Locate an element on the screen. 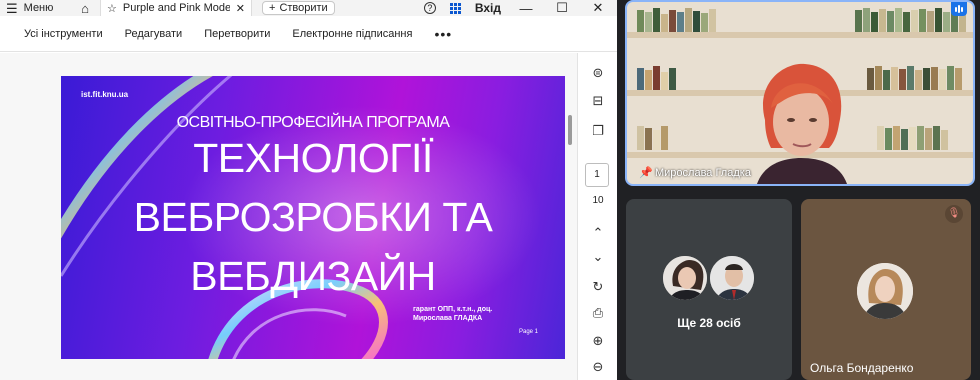 This screenshot has width=980, height=380. home-icon: ⌂ is located at coordinates (85, 8).